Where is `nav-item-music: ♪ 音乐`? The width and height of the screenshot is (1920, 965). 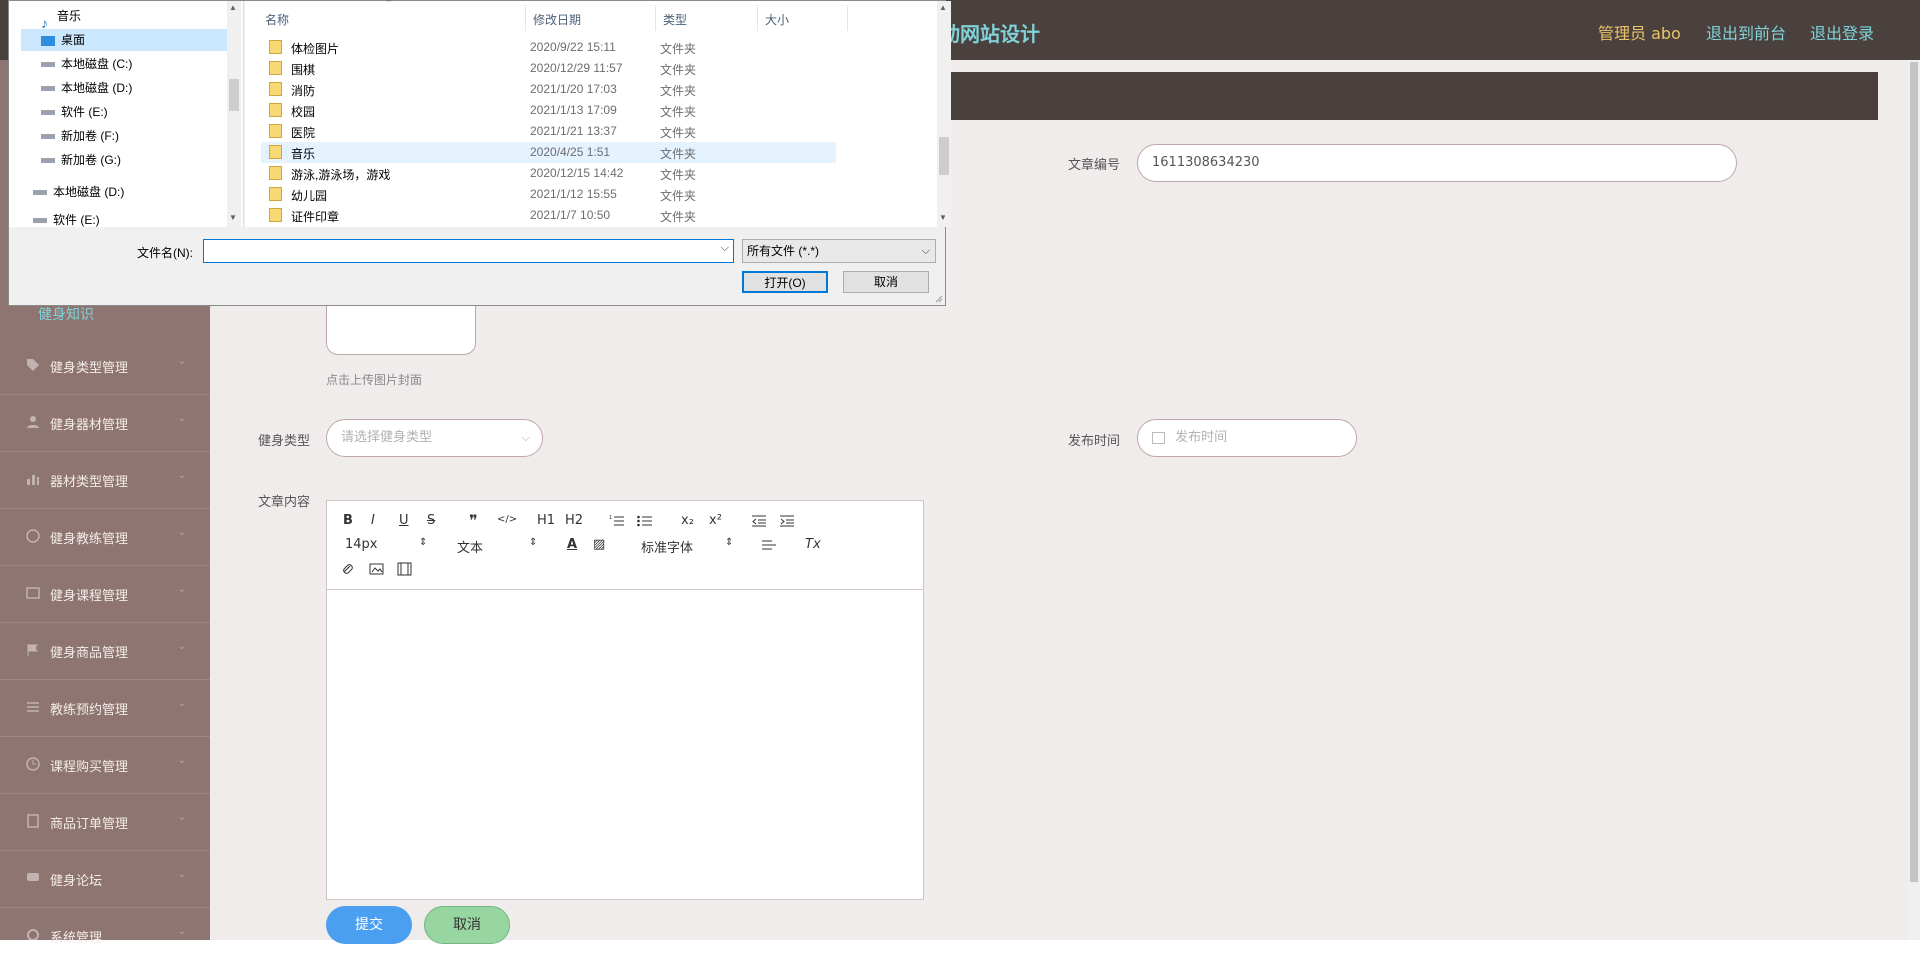
nav-item-music: ♪ 音乐 is located at coordinates (61, 18).